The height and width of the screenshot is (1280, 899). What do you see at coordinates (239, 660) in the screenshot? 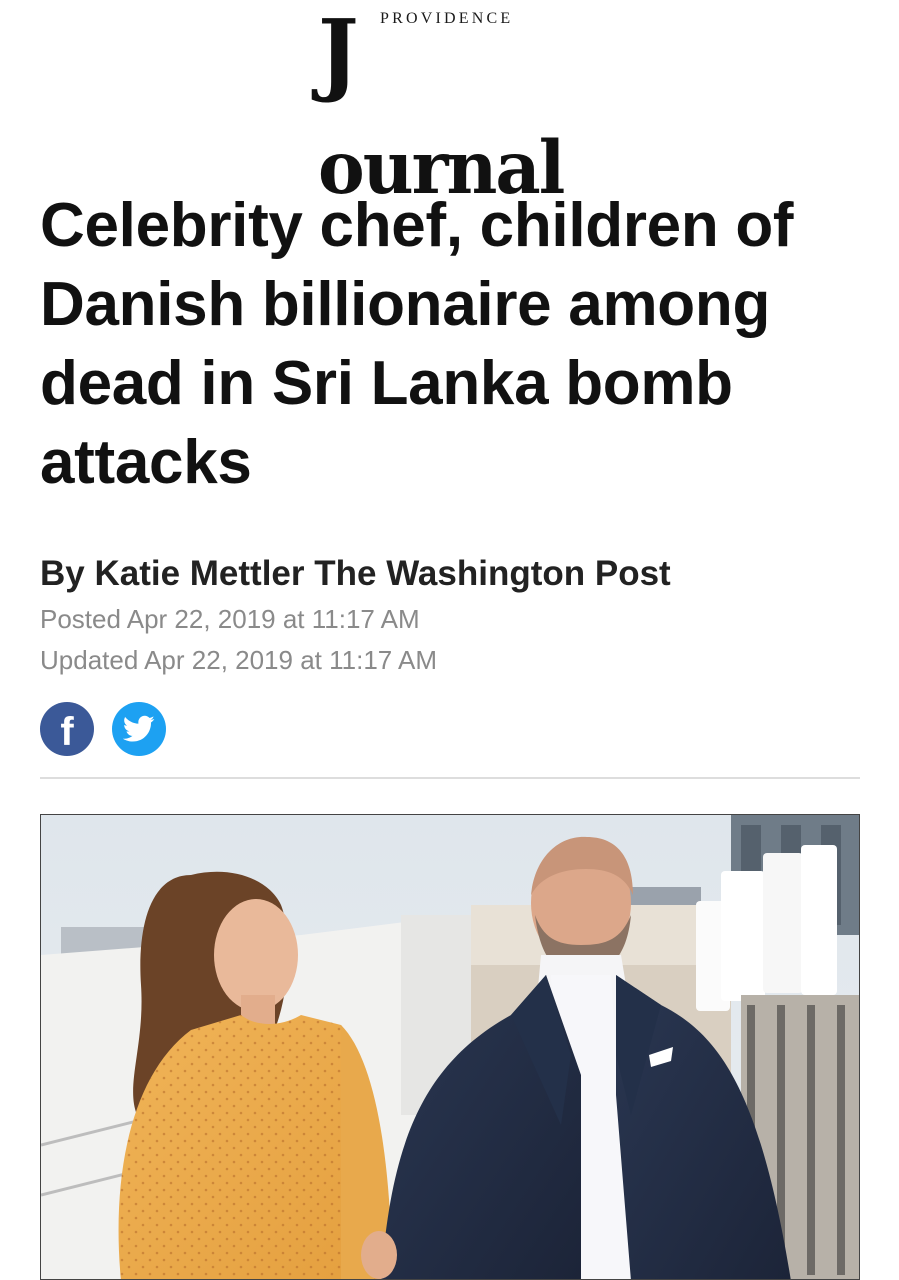
I see `updated-timestamp: Updated Apr 22, 2019 at 11:17 AM` at bounding box center [239, 660].